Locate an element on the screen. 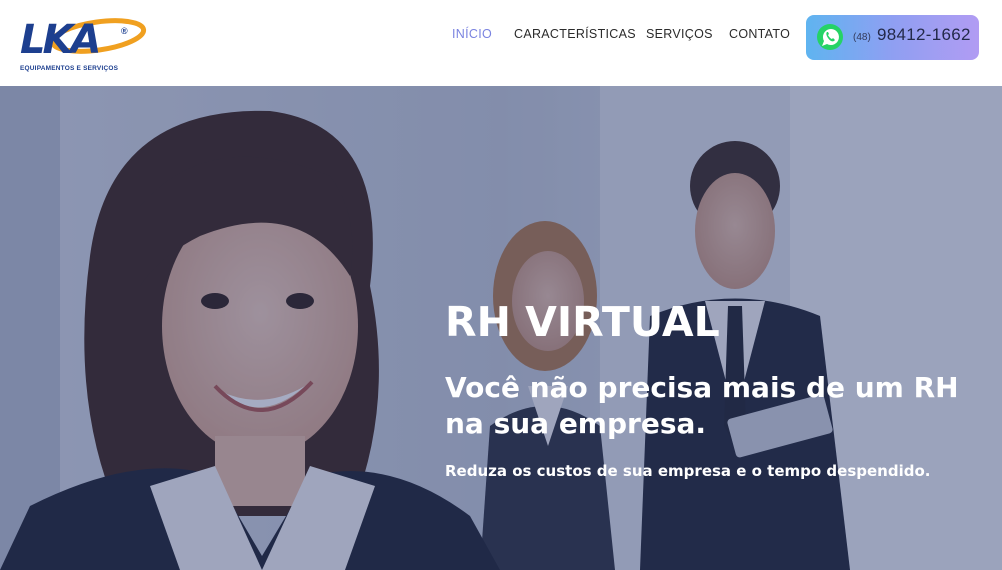 The width and height of the screenshot is (1002, 570). whatsapp-icon is located at coordinates (830, 37).